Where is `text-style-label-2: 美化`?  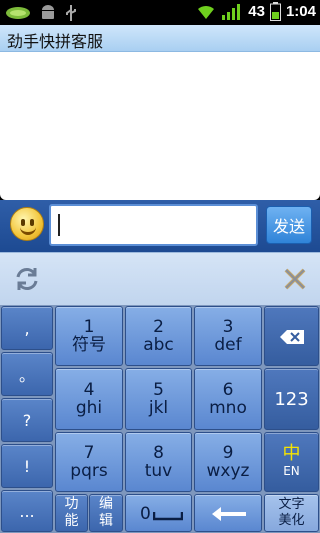
text-style-label-2: 美化 is located at coordinates (291, 520).